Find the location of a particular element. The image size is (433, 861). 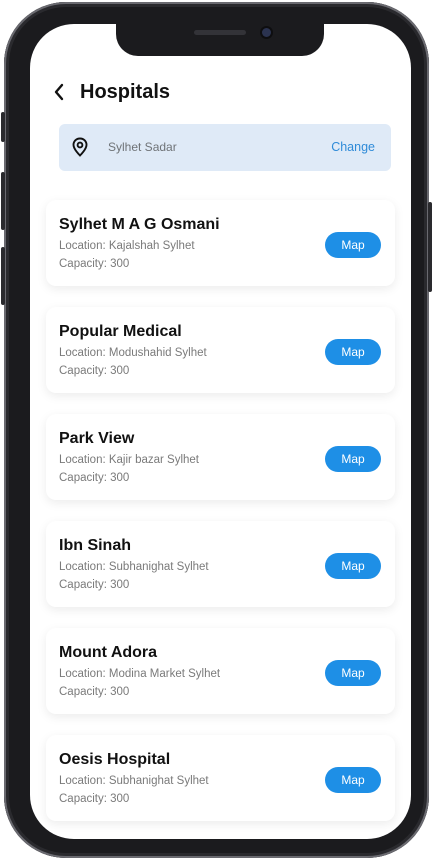

chevron-left-icon is located at coordinates (59, 92).